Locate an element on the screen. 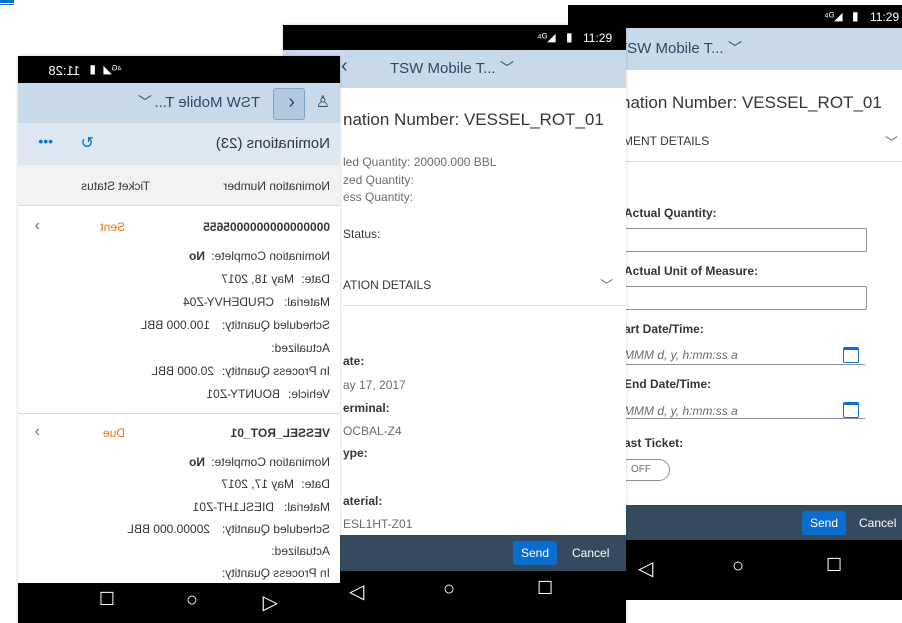  ticket-status: Sent is located at coordinates (112, 227).